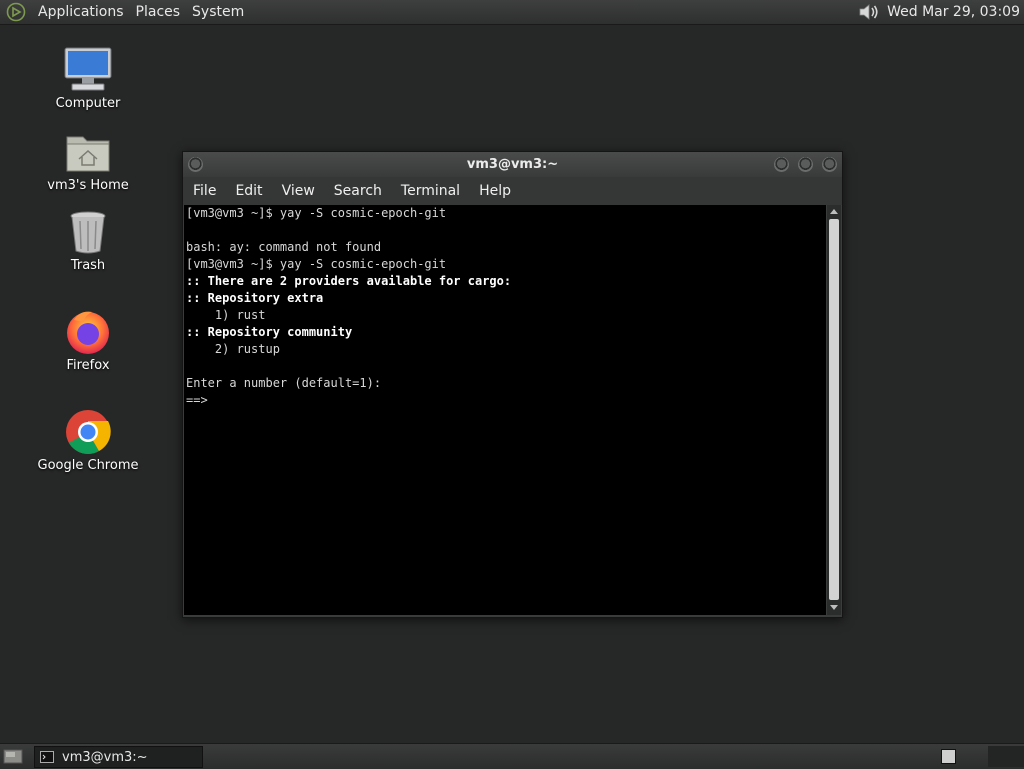 The image size is (1024, 769). I want to click on desktop-icon-trash: Trash, so click(88, 239).